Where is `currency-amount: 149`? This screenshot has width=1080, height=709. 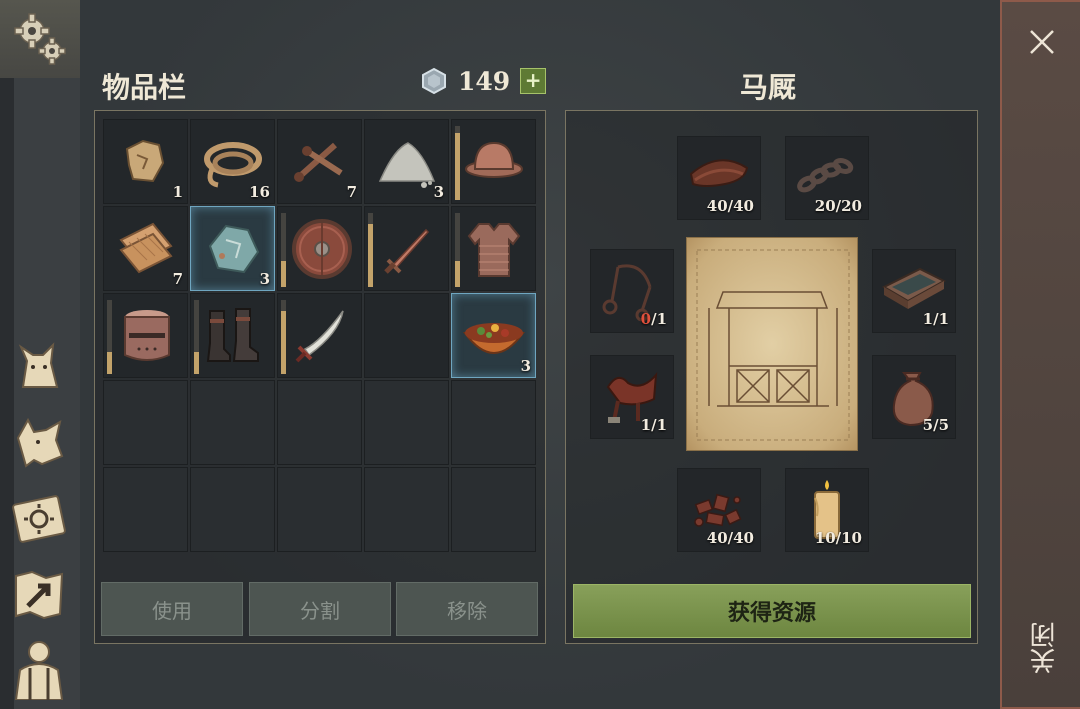
currency-amount: 149 is located at coordinates (484, 81).